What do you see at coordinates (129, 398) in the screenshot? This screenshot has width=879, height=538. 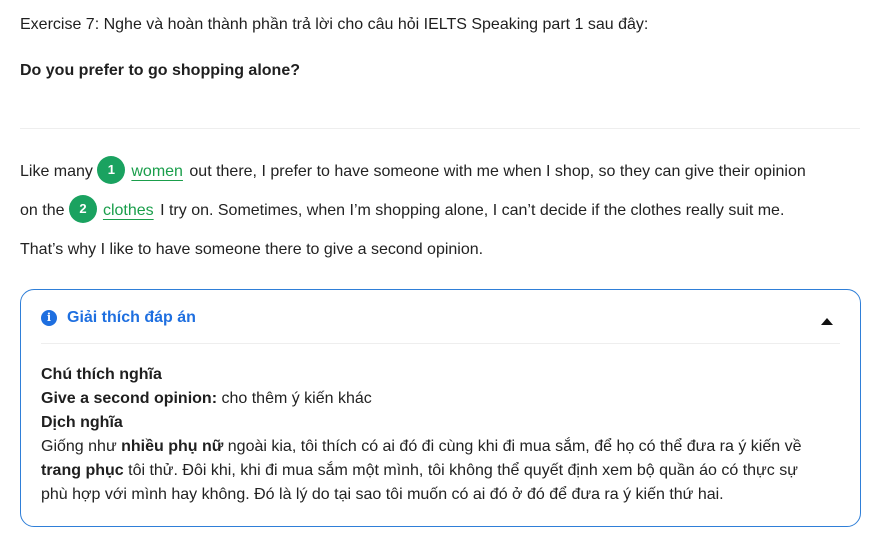 I see `vocab-term: Give a second opinion:` at bounding box center [129, 398].